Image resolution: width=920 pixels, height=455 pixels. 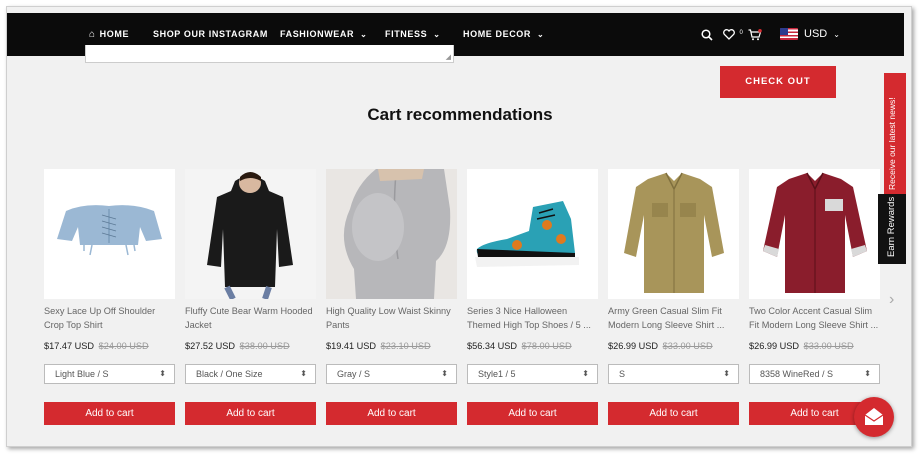 I want to click on variant-value: Light Blue / S, so click(x=82, y=374).